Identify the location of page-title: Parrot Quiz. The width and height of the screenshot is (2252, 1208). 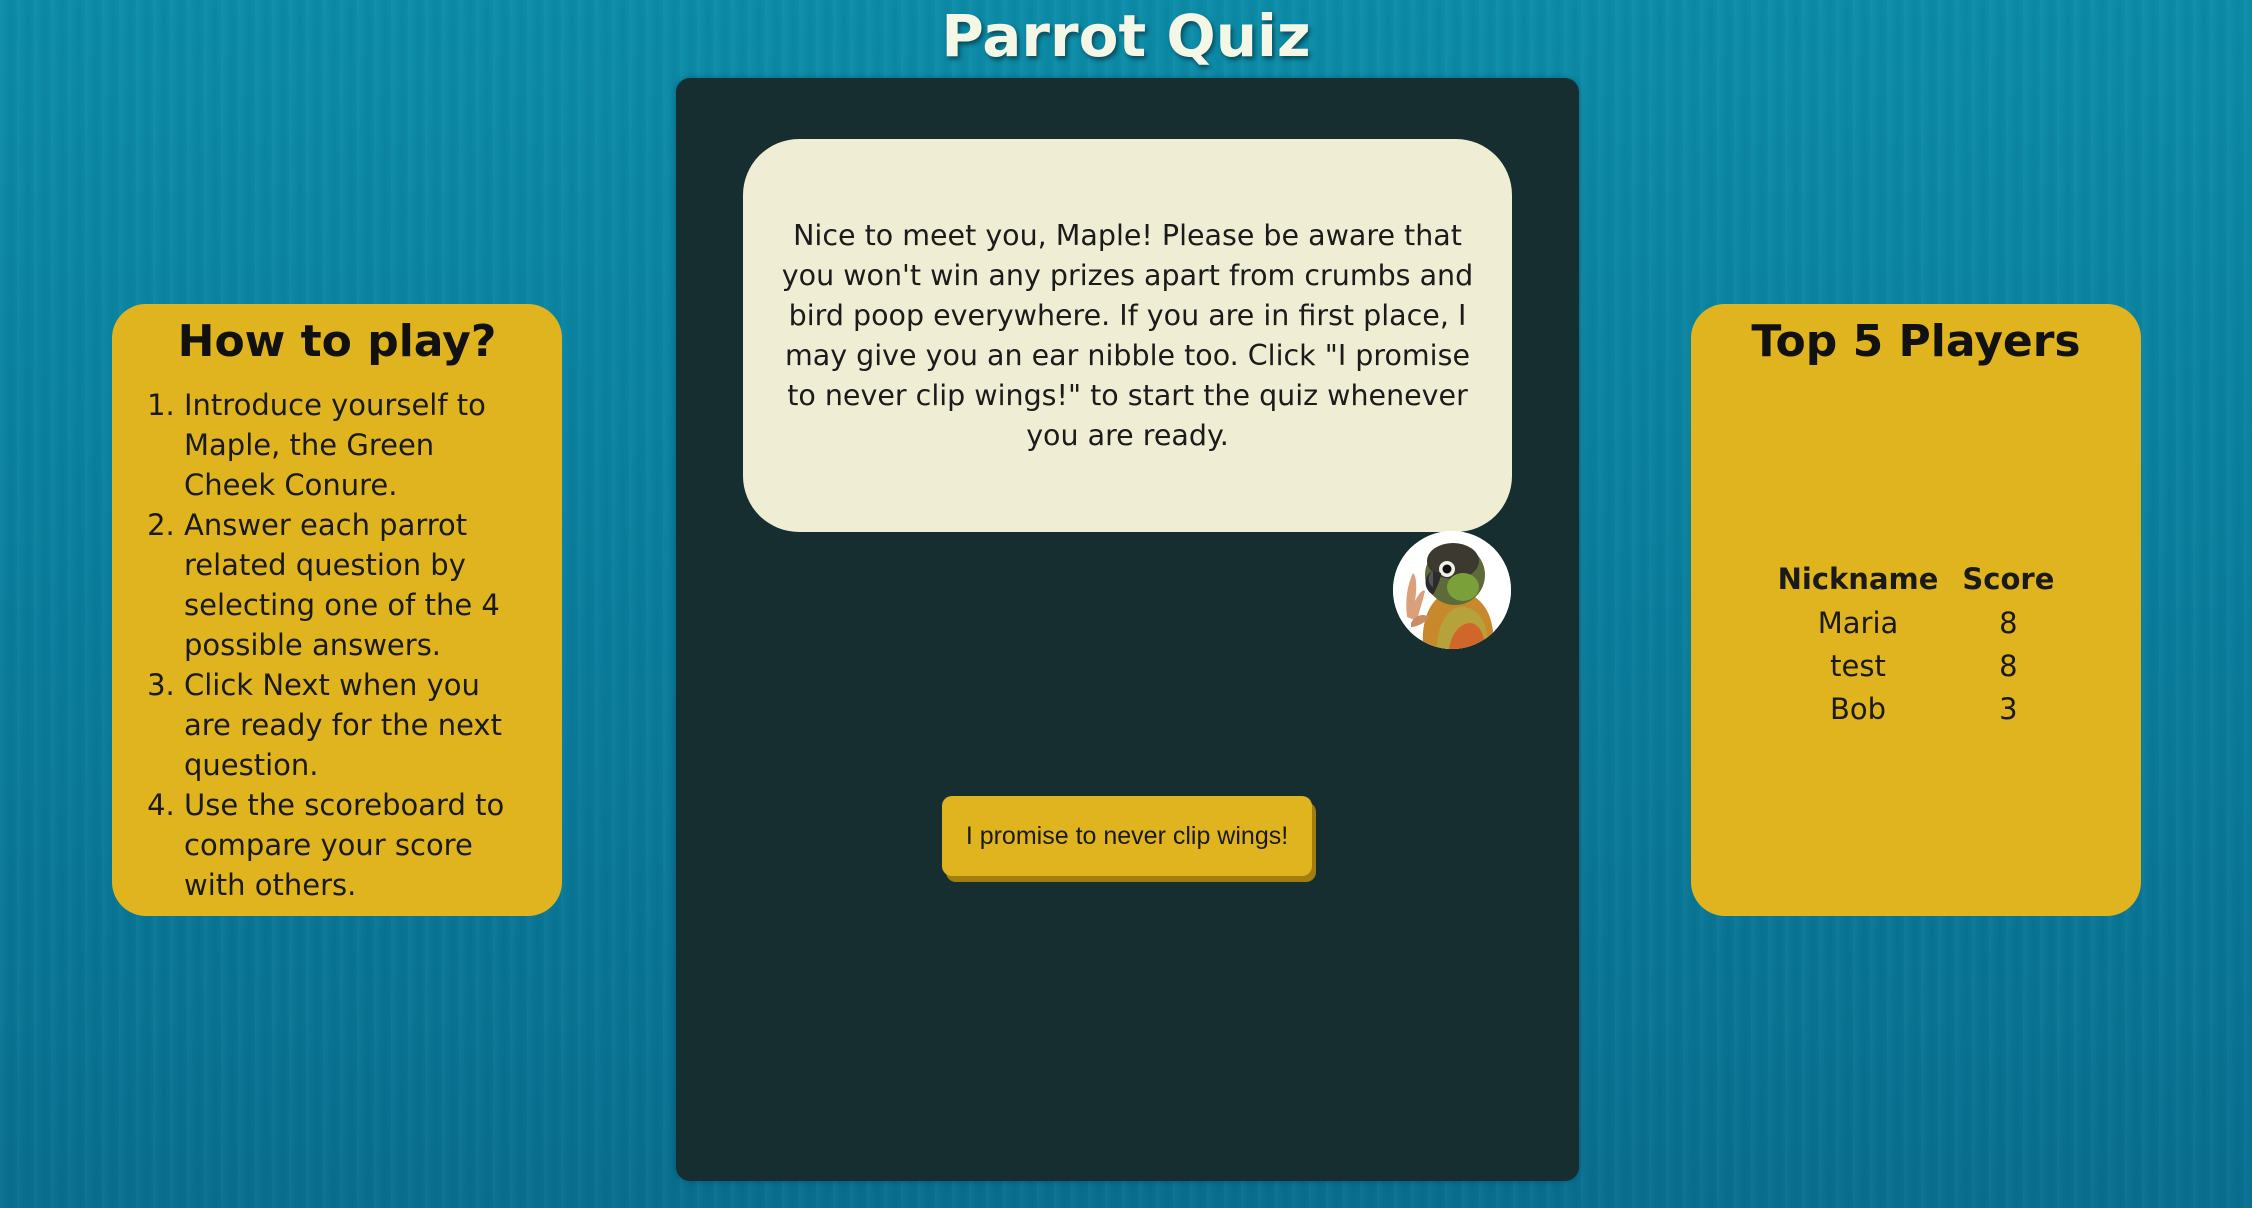
(1126, 36).